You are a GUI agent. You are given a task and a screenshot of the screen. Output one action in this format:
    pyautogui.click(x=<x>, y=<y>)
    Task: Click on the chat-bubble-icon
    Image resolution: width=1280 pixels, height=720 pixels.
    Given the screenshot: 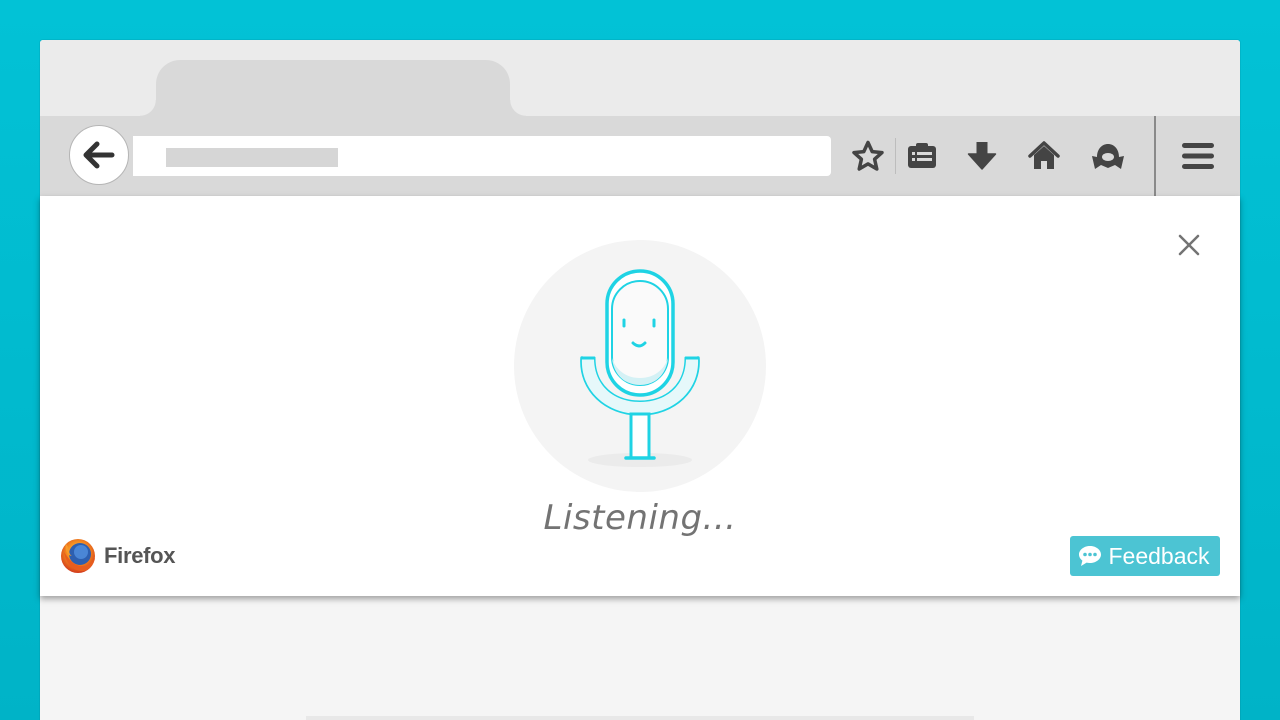 What is the action you would take?
    pyautogui.click(x=1090, y=556)
    